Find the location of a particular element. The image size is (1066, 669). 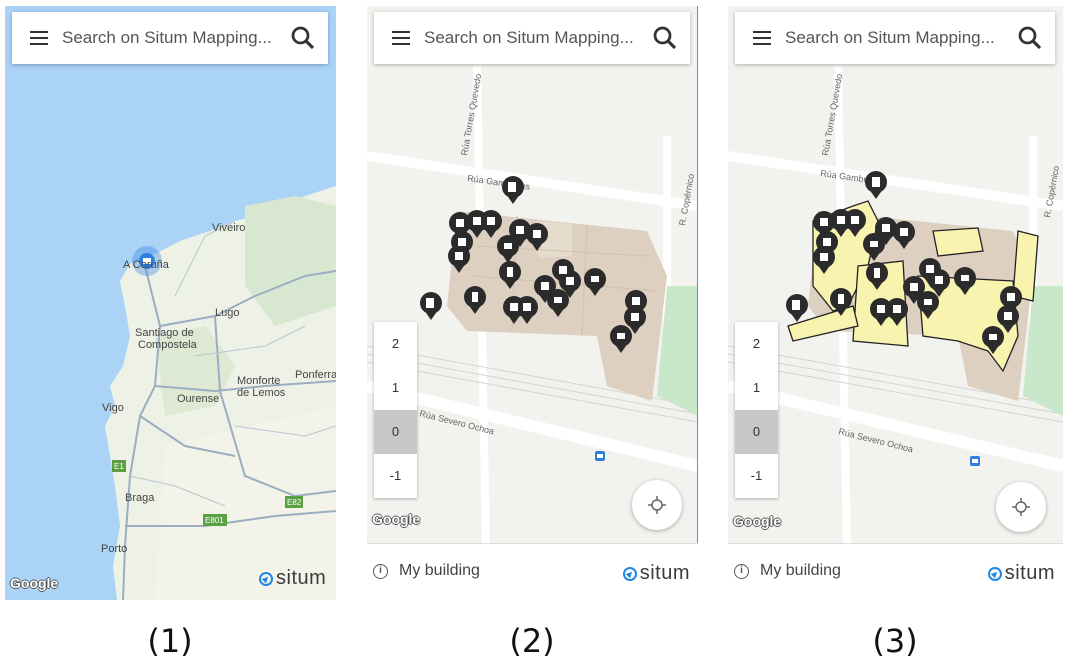

caption-2: (2) is located at coordinates (532, 641).